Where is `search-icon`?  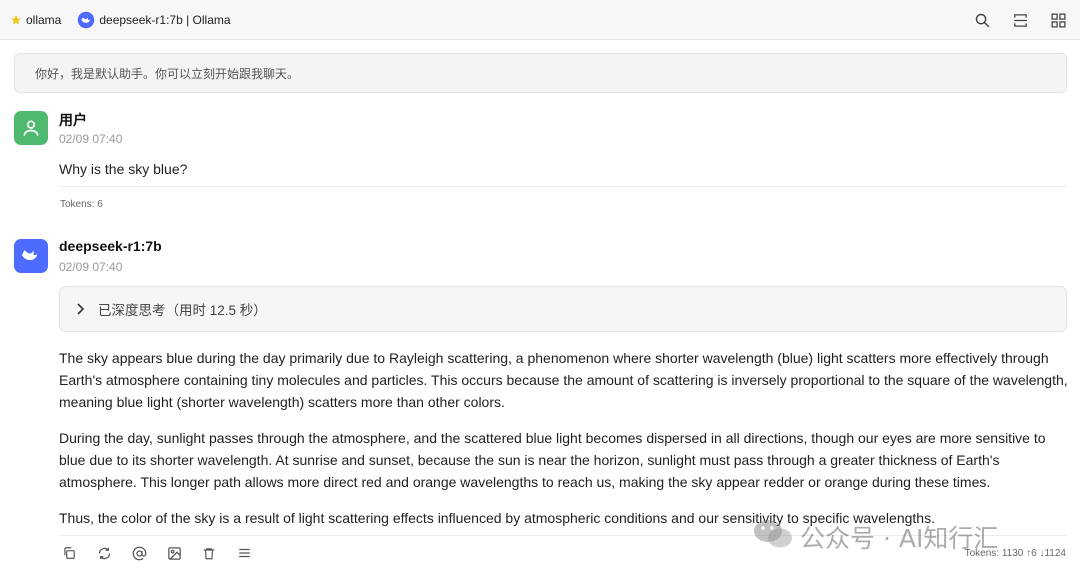 search-icon is located at coordinates (982, 20).